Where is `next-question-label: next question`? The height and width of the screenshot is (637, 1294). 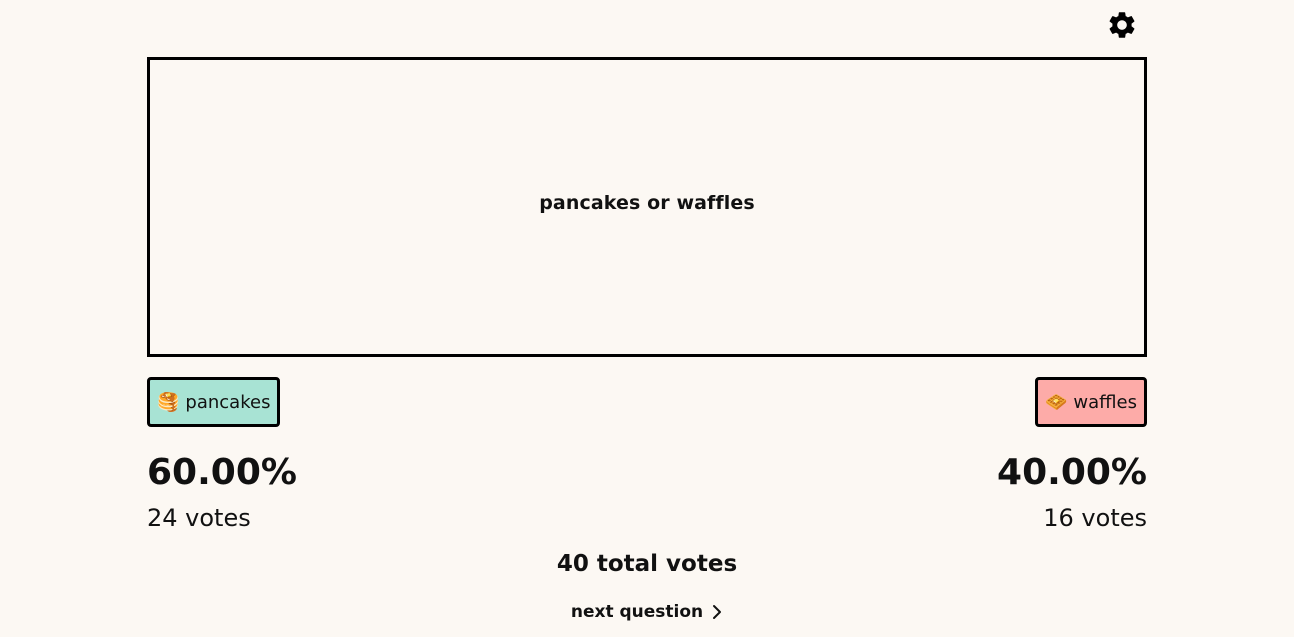 next-question-label: next question is located at coordinates (637, 612).